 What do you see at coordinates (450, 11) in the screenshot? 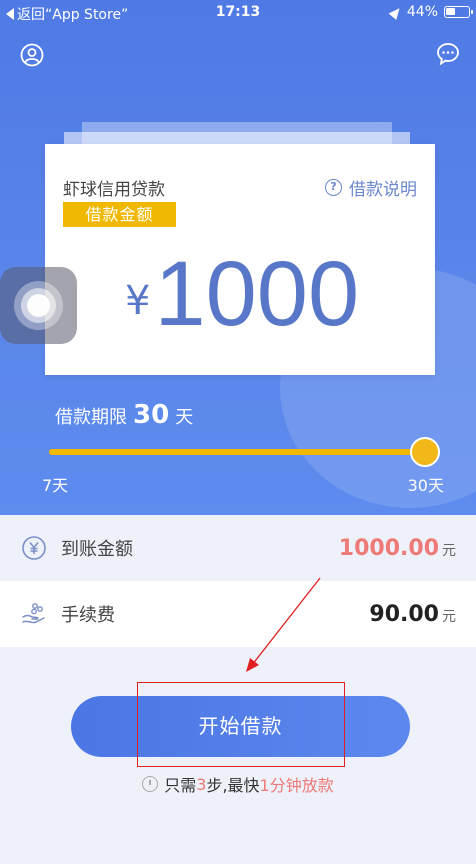
I see `battery-level` at bounding box center [450, 11].